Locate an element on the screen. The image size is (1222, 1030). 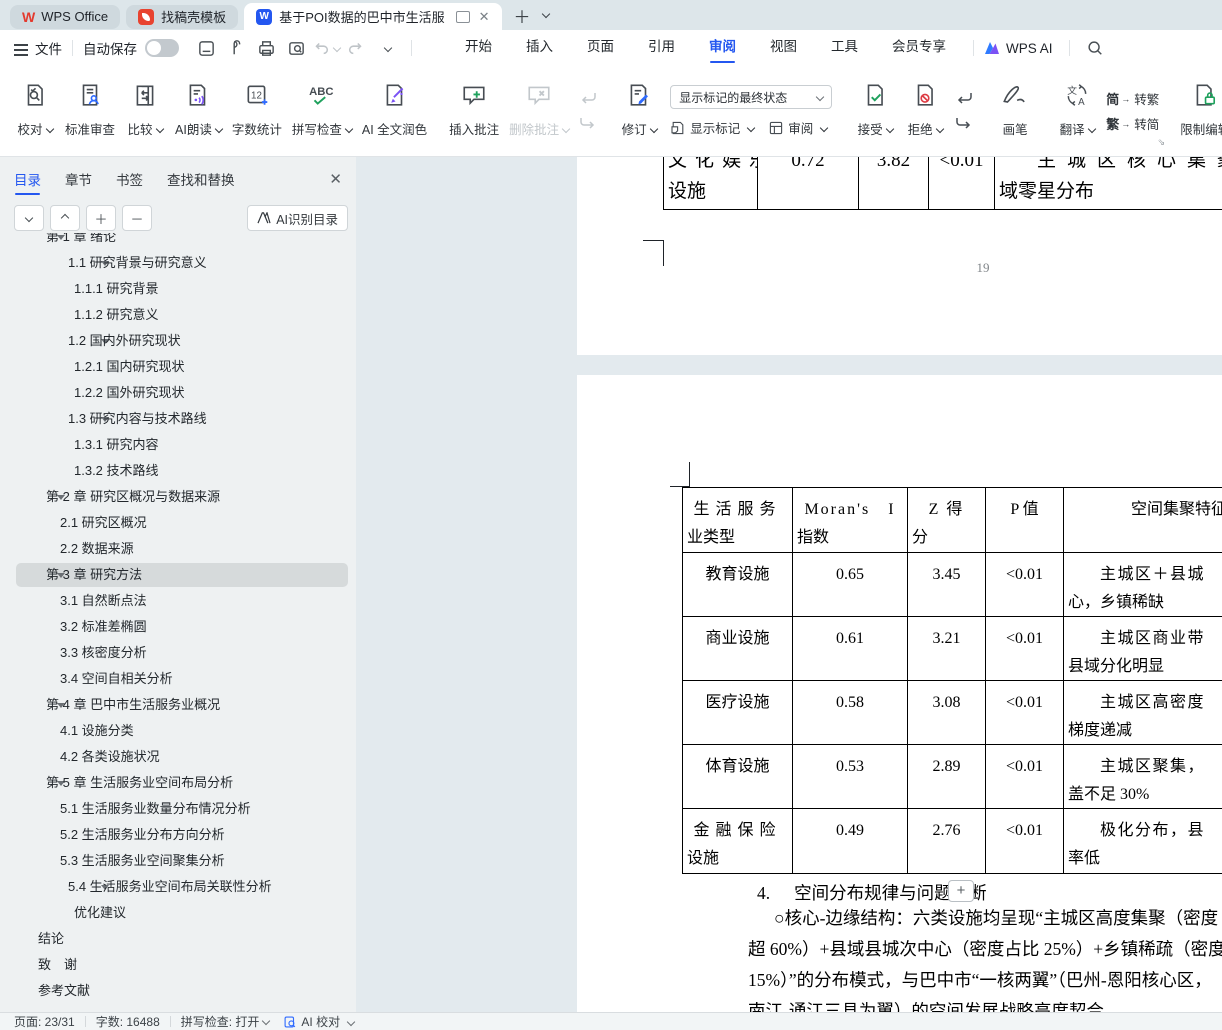
zoom-in-level-button: ＋ is located at coordinates (101, 218).